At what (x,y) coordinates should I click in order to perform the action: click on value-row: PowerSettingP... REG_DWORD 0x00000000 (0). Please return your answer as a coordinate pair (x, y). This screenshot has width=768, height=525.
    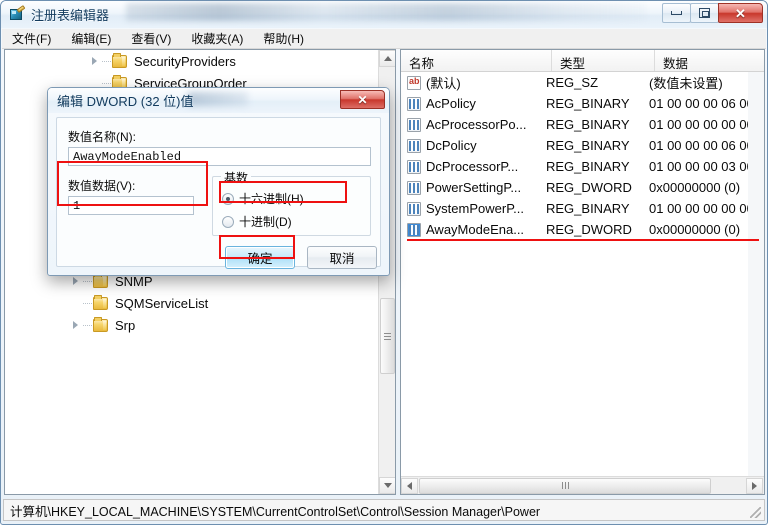
    Looking at the image, I should click on (582, 187).